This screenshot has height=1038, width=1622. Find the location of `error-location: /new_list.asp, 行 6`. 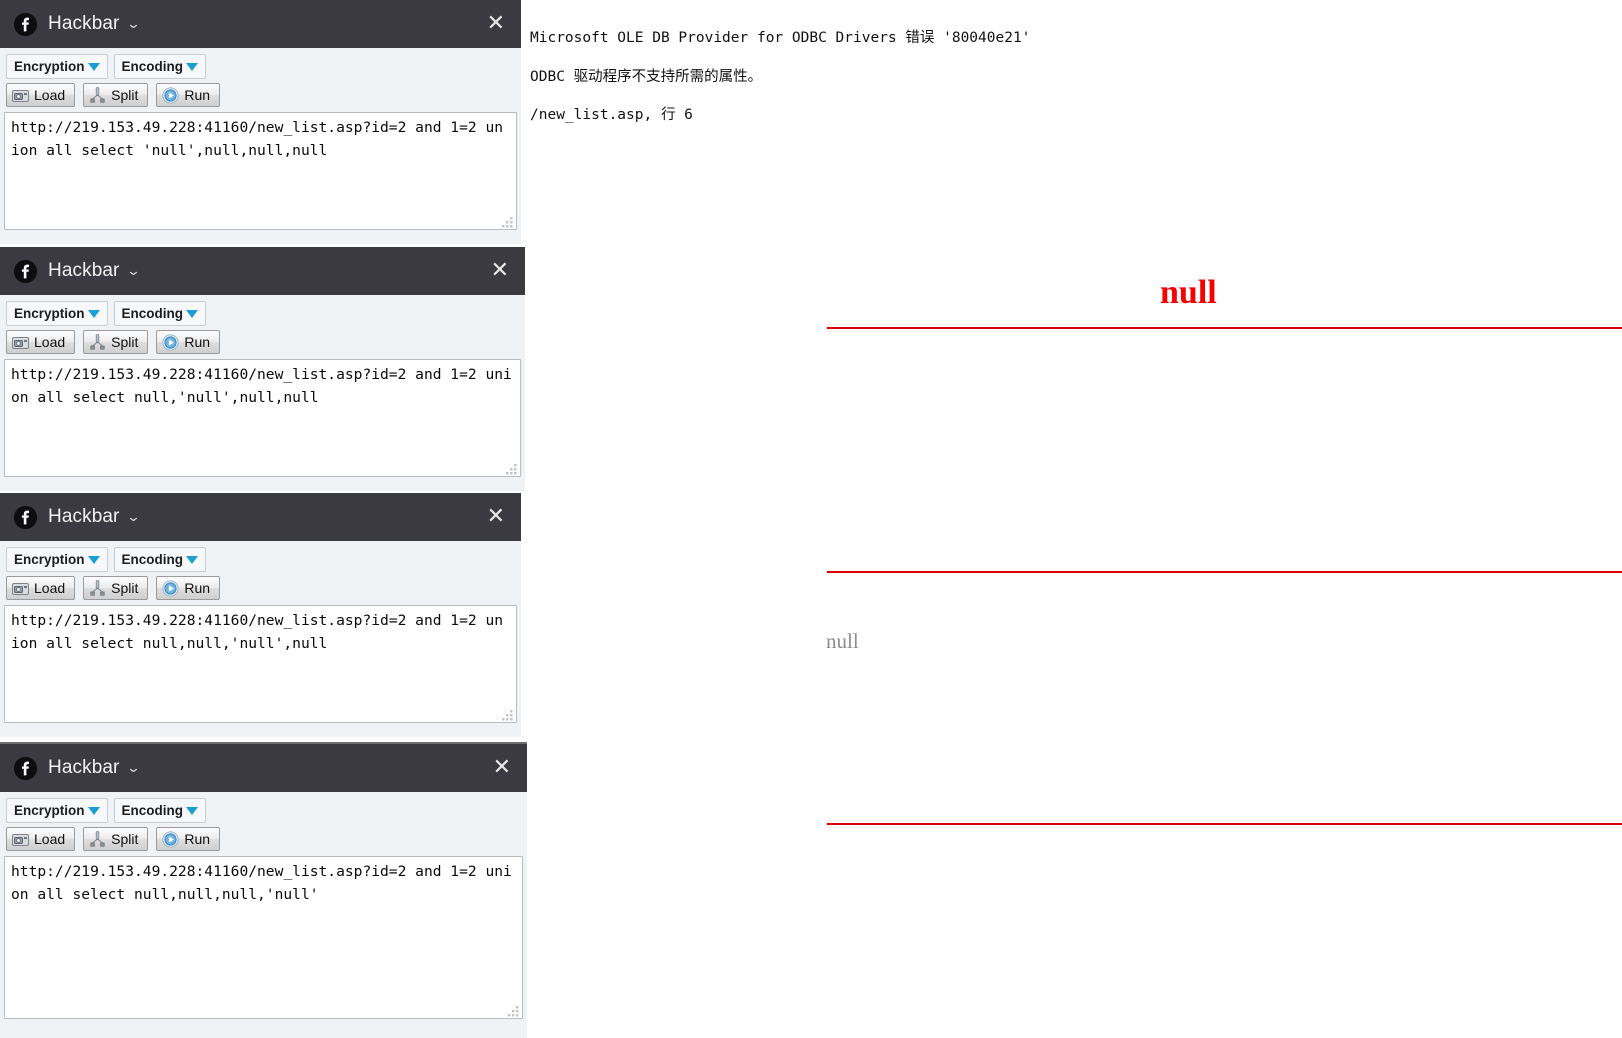

error-location: /new_list.asp, 行 6 is located at coordinates (611, 115).